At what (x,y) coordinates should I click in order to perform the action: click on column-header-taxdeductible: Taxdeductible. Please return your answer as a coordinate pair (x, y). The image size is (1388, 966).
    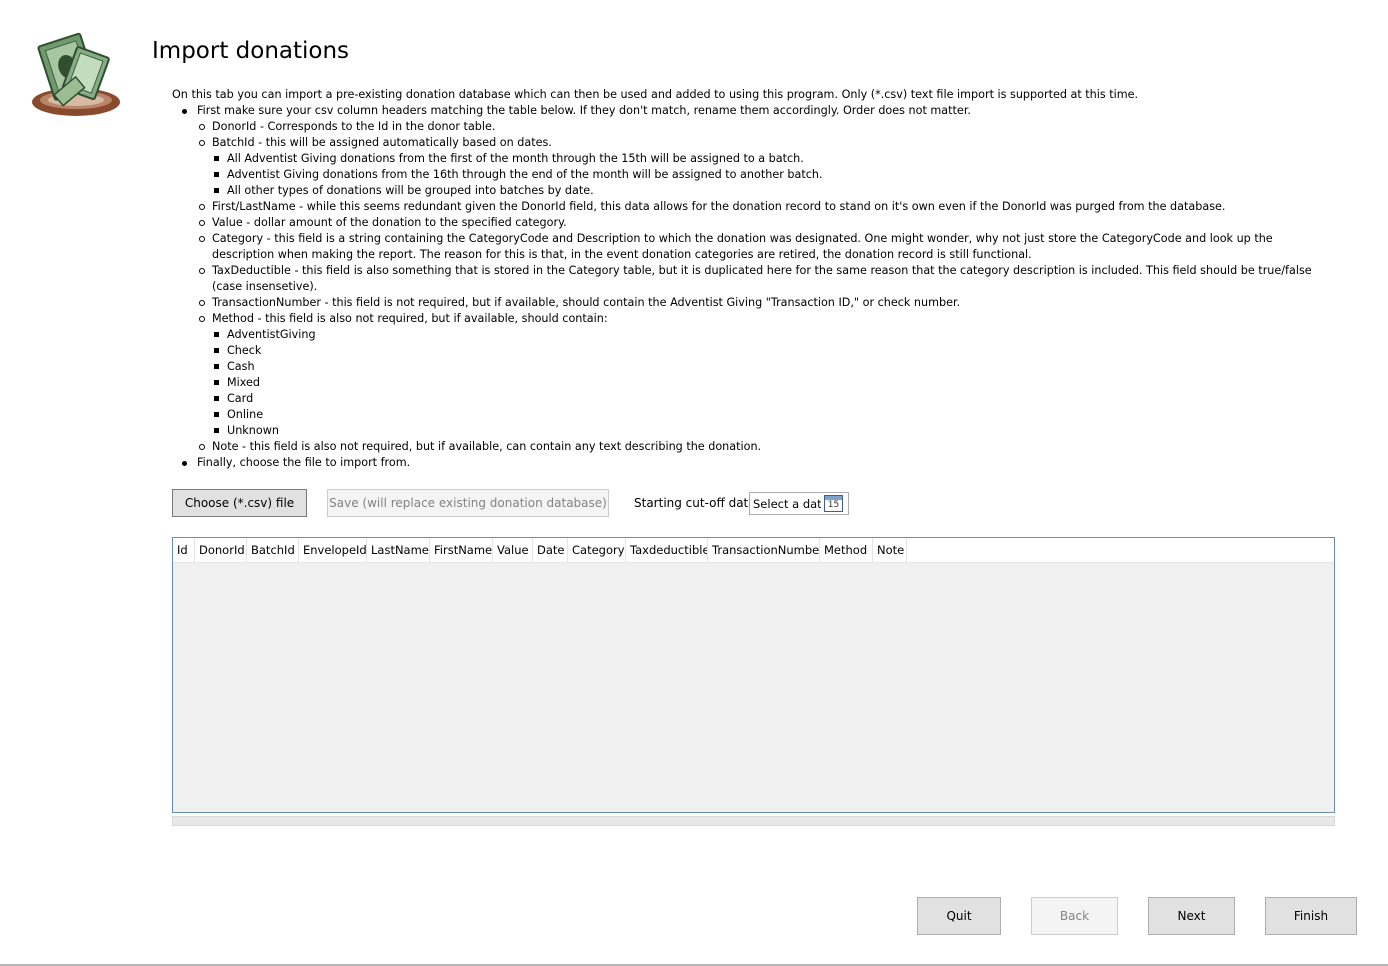
    Looking at the image, I should click on (667, 550).